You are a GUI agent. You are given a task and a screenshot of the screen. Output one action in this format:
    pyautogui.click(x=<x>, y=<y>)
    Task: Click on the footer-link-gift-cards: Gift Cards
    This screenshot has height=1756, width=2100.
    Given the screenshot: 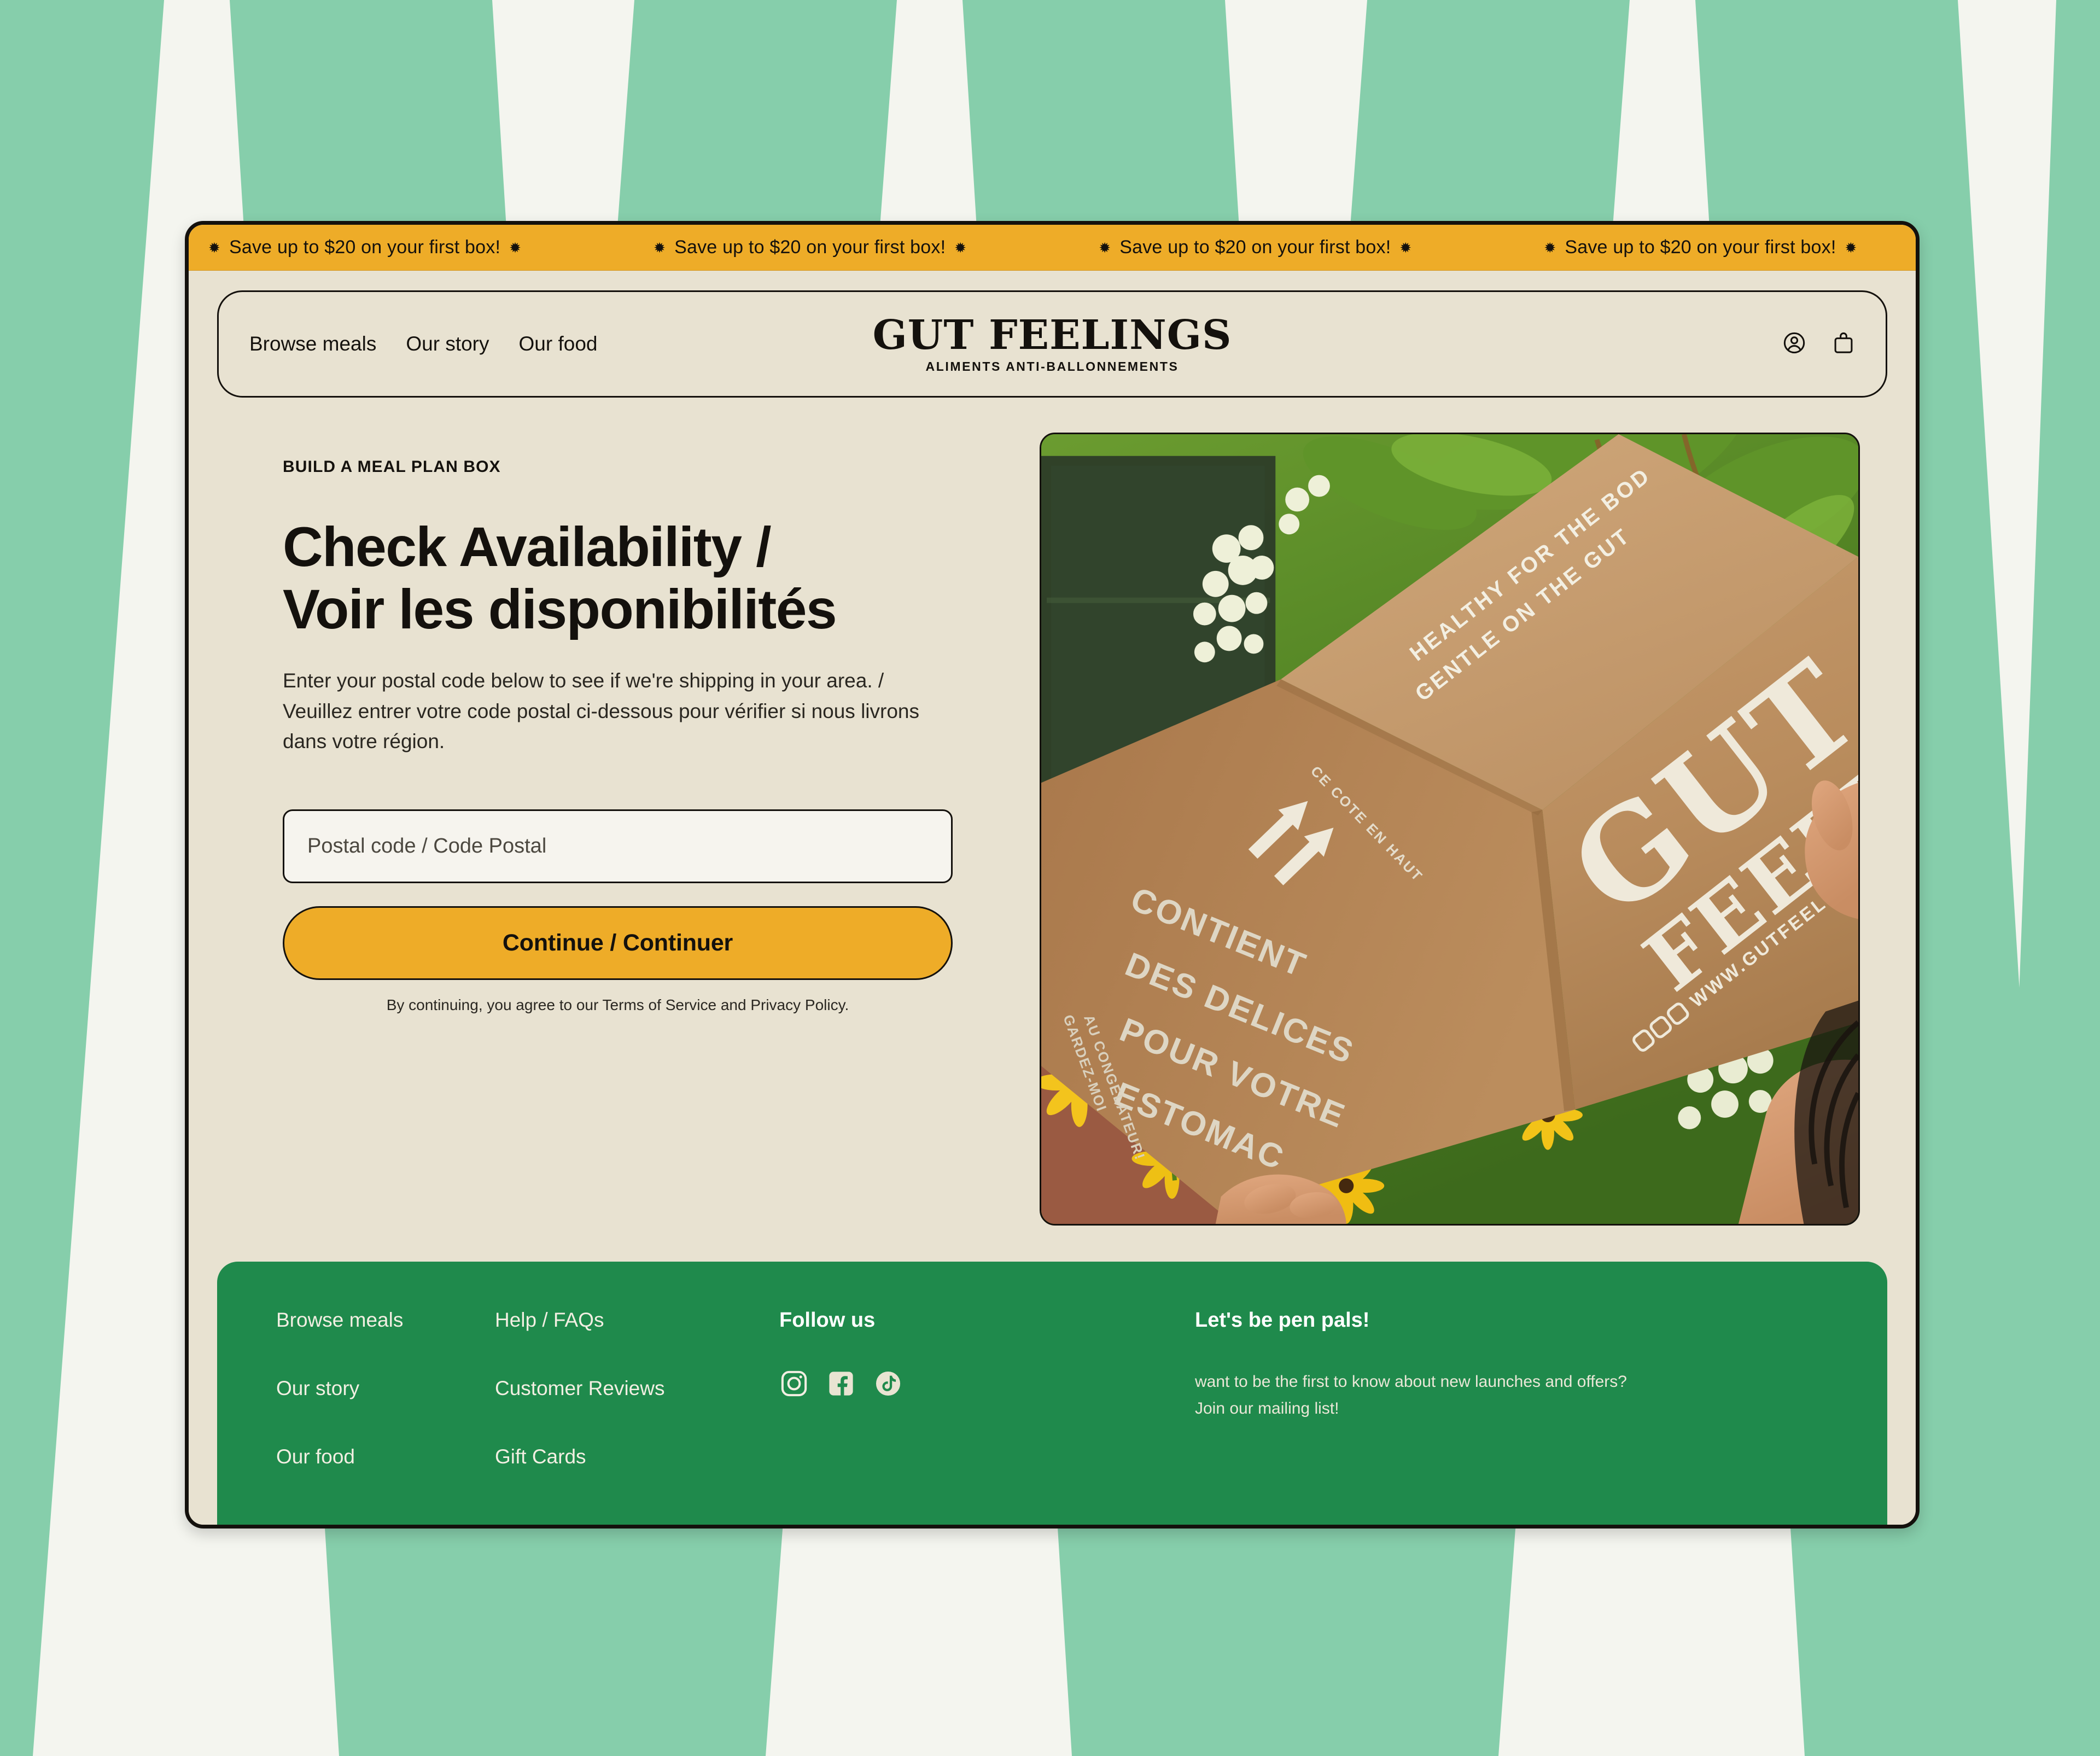 What is the action you would take?
    pyautogui.click(x=637, y=1457)
    